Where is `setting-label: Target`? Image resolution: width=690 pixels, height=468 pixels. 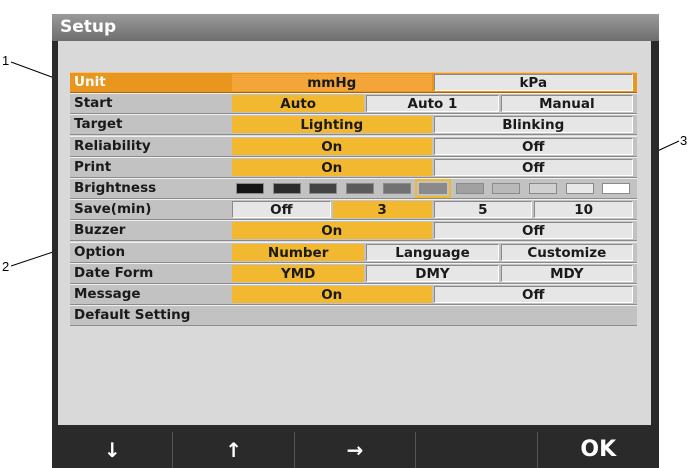 setting-label: Target is located at coordinates (98, 124).